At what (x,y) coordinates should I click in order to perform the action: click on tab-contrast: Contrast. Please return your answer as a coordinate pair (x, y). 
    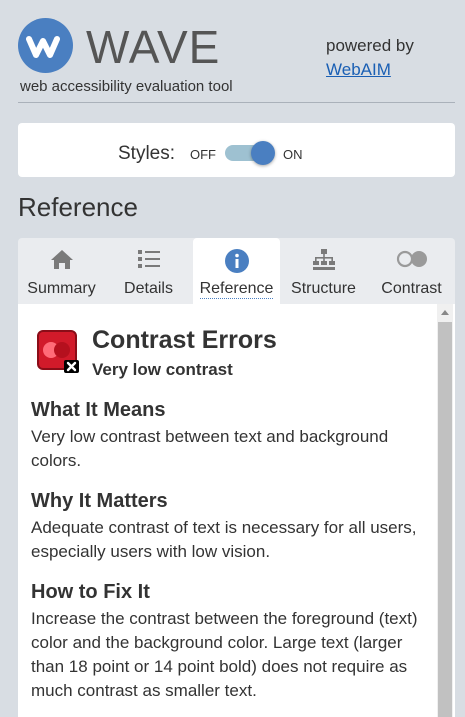
    Looking at the image, I should click on (411, 271).